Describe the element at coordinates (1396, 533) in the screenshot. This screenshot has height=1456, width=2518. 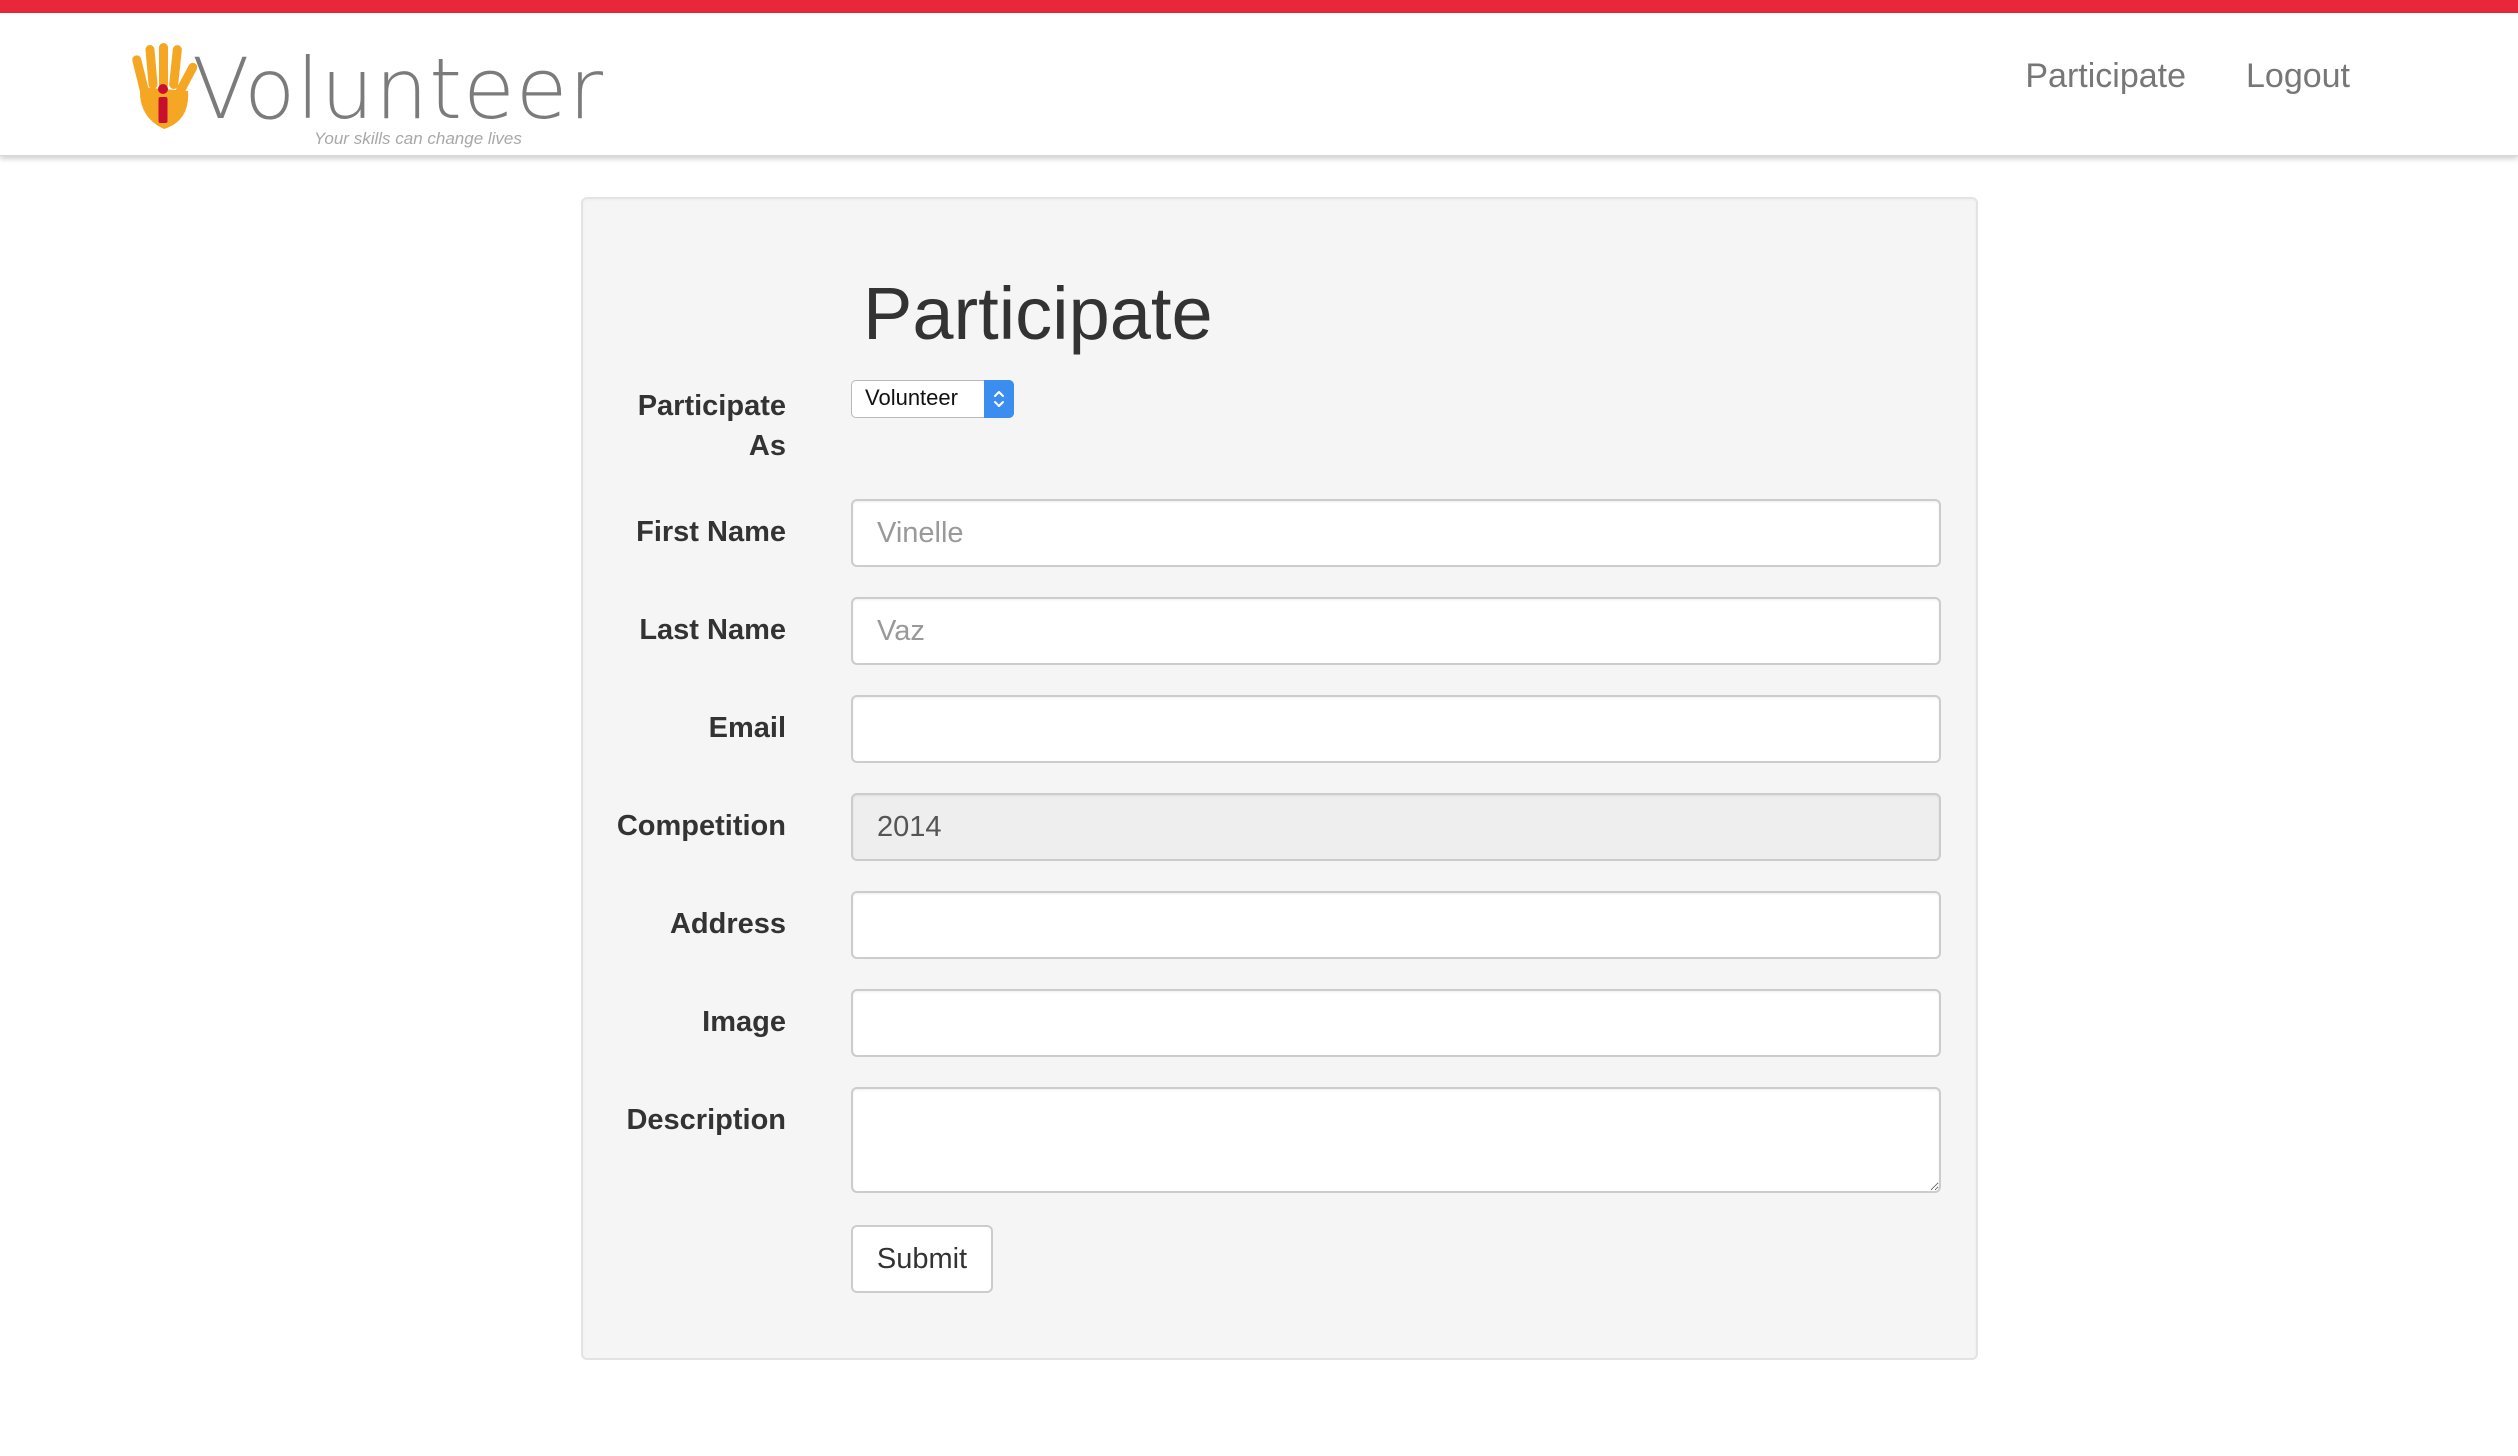
I see `first-name-input` at that location.